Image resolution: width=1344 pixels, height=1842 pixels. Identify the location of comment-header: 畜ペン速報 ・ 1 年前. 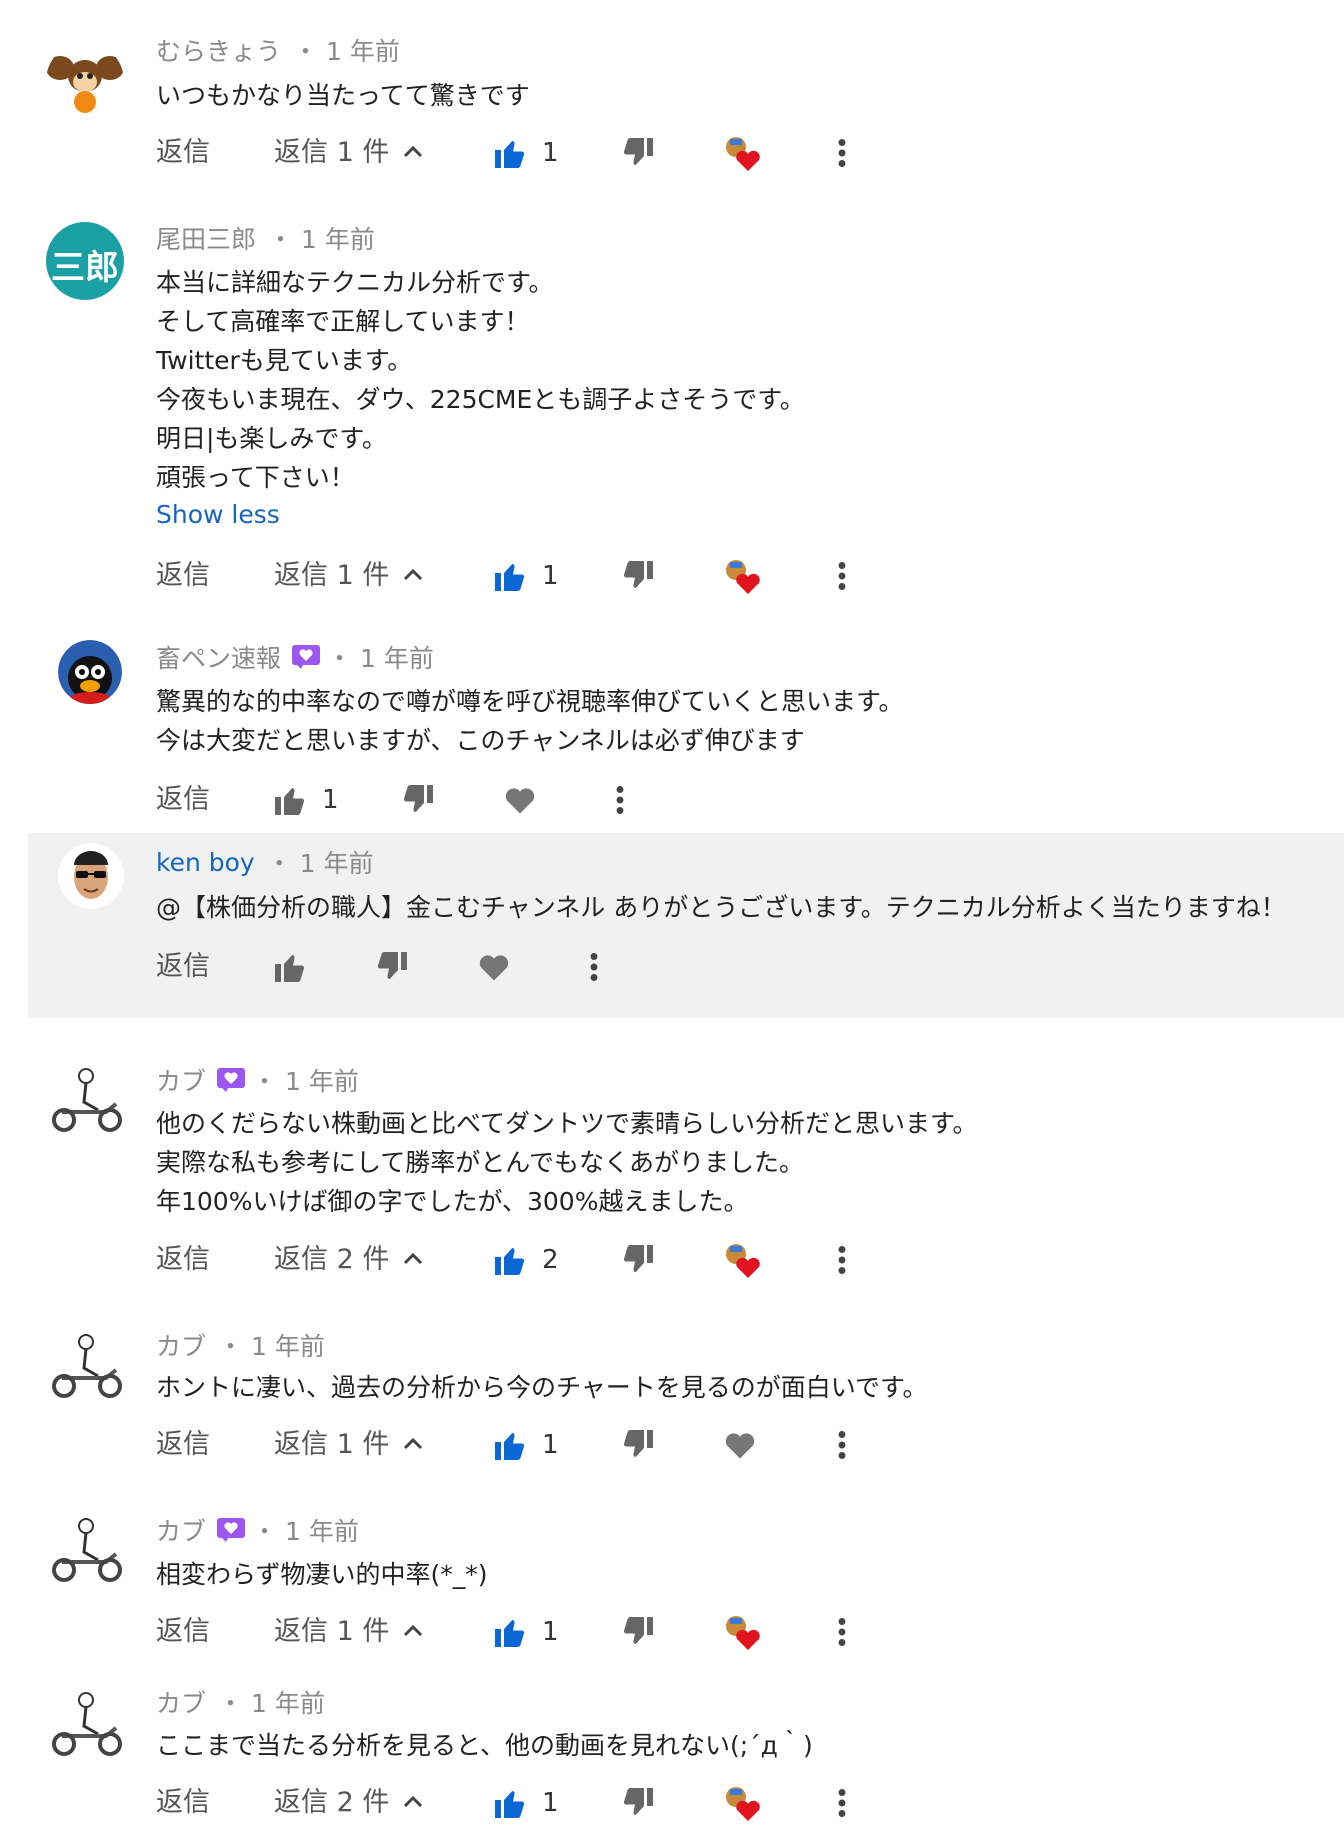
(295, 657).